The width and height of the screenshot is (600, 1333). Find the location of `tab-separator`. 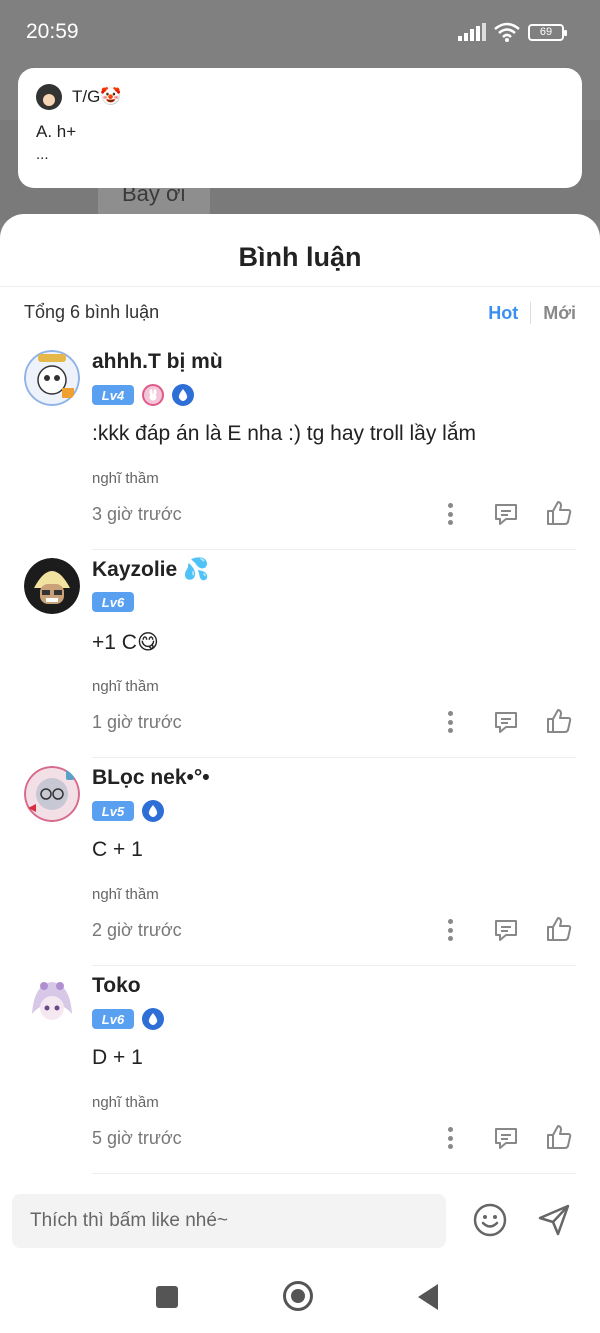

tab-separator is located at coordinates (531, 313).